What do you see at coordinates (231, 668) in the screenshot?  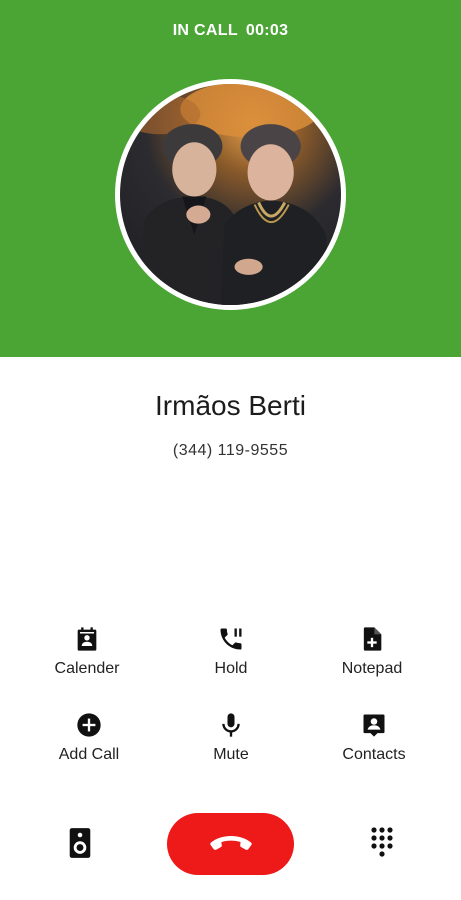 I see `hold-label: Hold` at bounding box center [231, 668].